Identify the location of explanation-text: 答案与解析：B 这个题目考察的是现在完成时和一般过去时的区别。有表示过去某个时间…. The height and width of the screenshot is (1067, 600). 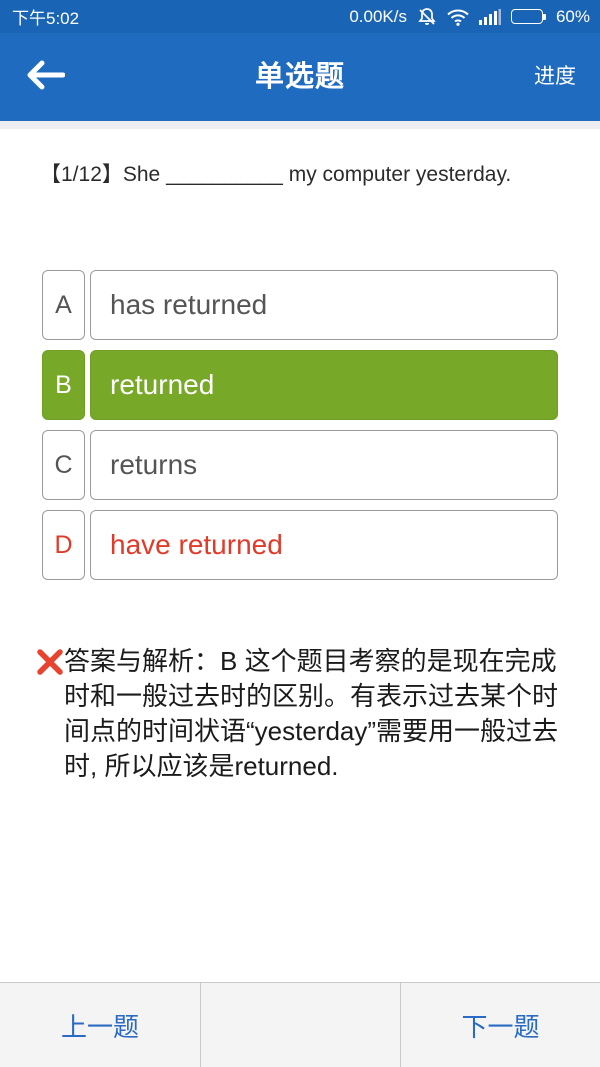
(311, 713).